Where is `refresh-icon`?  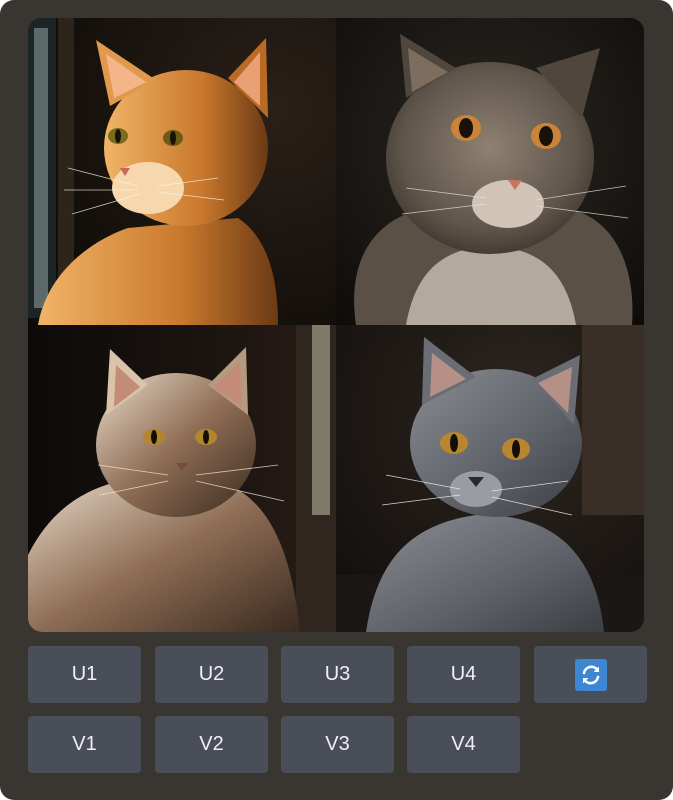 refresh-icon is located at coordinates (590, 674).